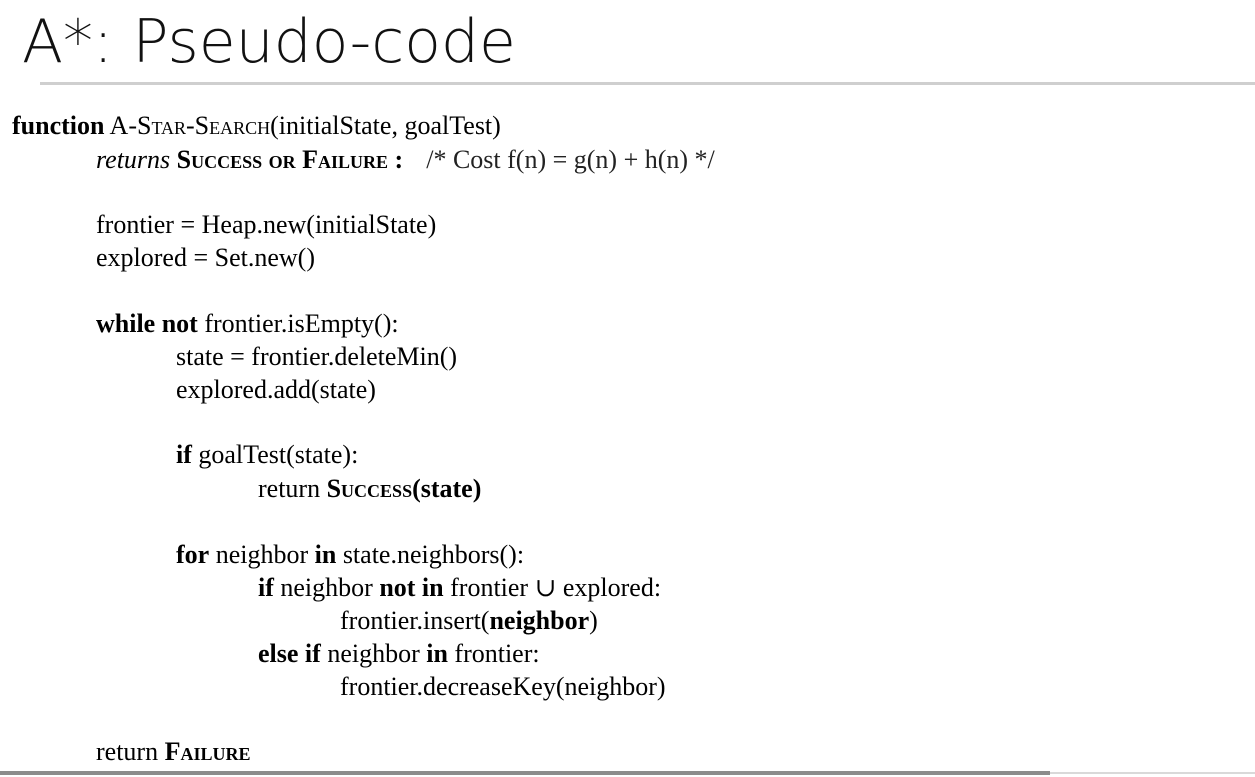  I want to click on keyword-not-in: not in, so click(411, 587).